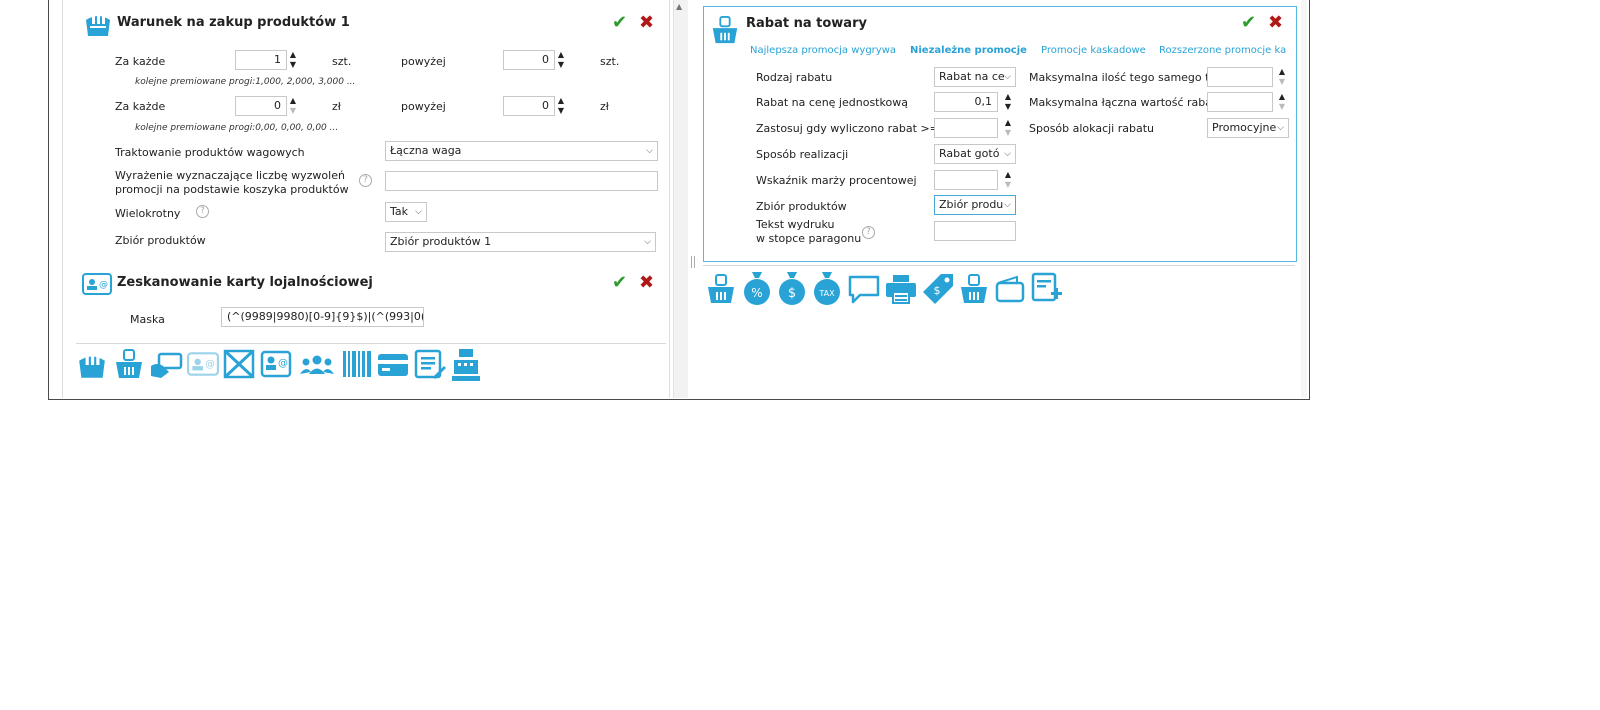  I want to click on unit-price-label: Rabat na cenę jednostkową, so click(832, 102).